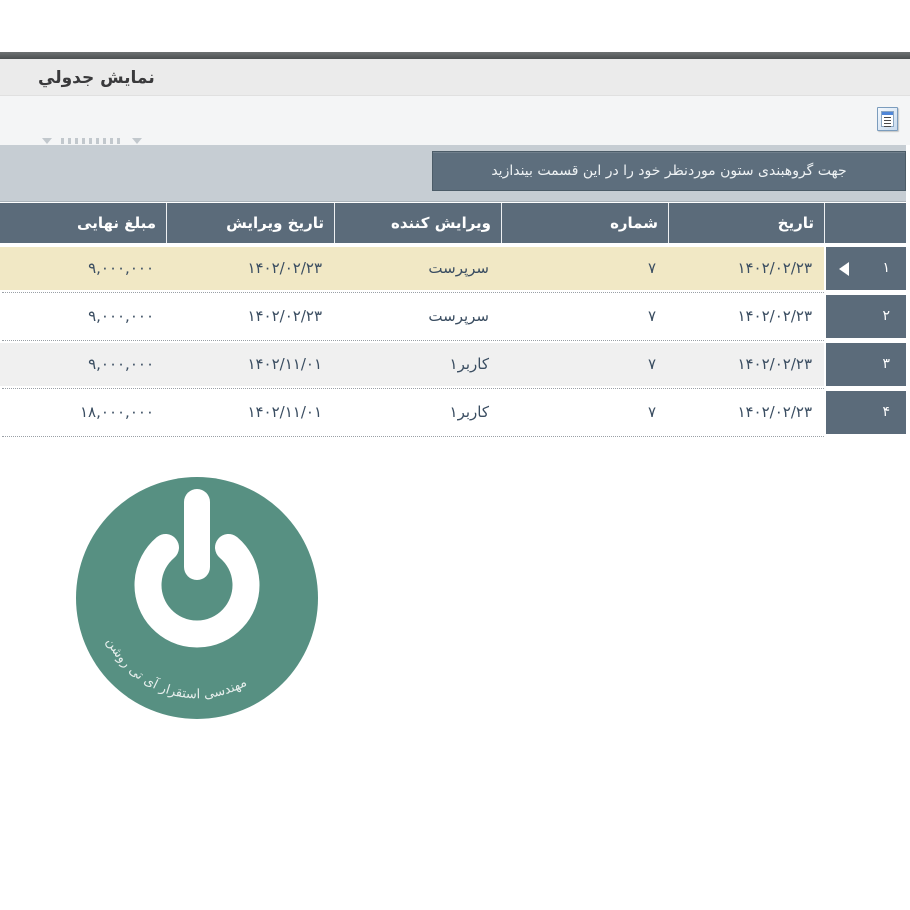  What do you see at coordinates (865, 268) in the screenshot?
I see `row-number-cell: ۱` at bounding box center [865, 268].